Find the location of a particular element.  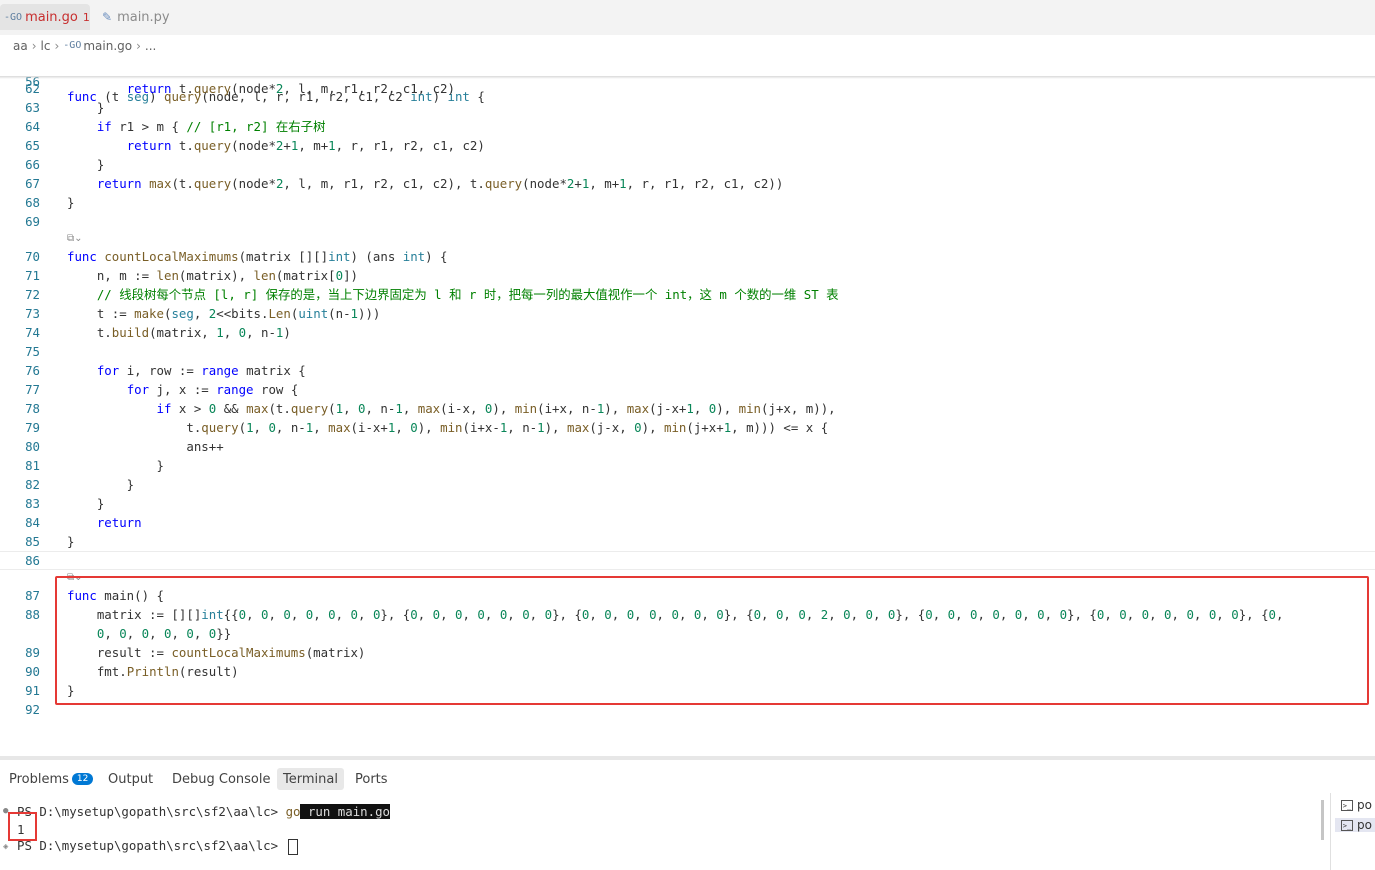

line-number: 64 is located at coordinates (32, 126).